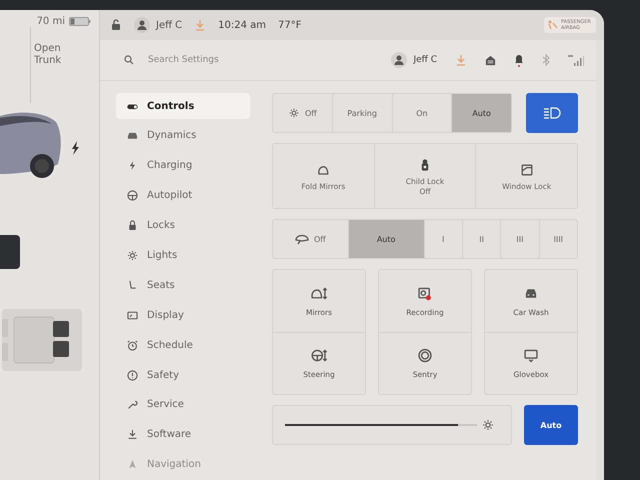 The width and height of the screenshot is (640, 480). What do you see at coordinates (303, 113) in the screenshot?
I see `headlight-option: Off` at bounding box center [303, 113].